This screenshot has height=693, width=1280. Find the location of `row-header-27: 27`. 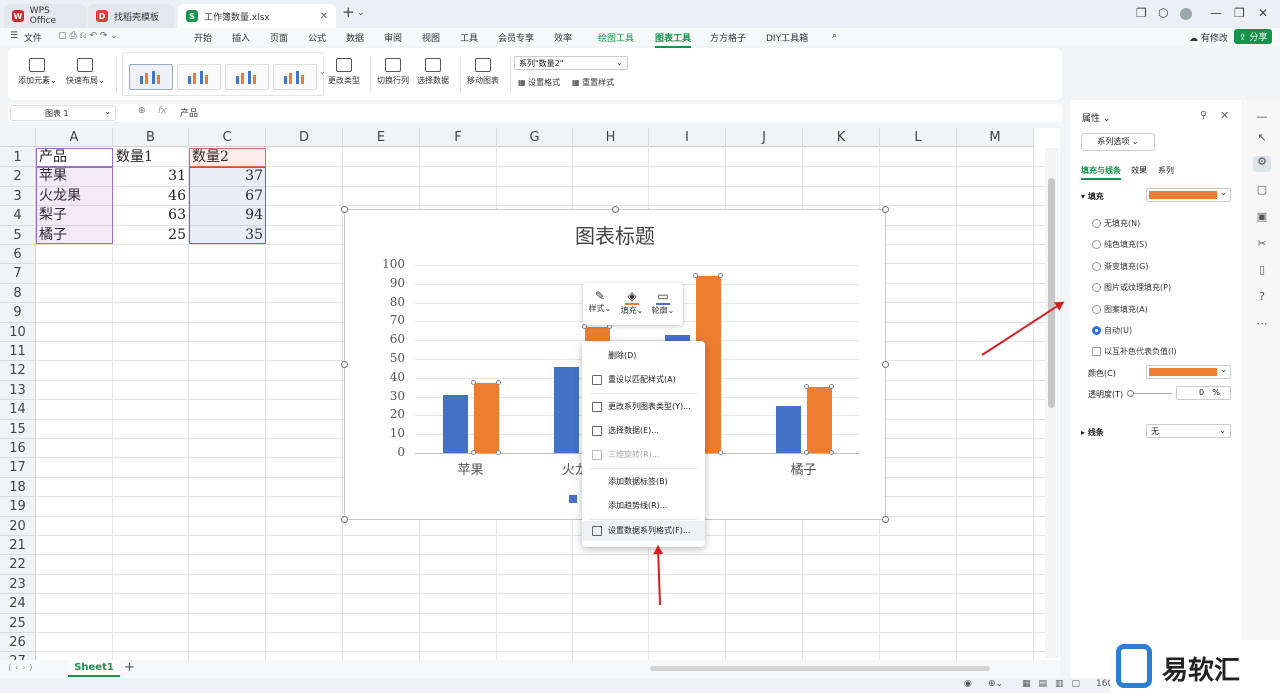

row-header-27: 27 is located at coordinates (18, 656).